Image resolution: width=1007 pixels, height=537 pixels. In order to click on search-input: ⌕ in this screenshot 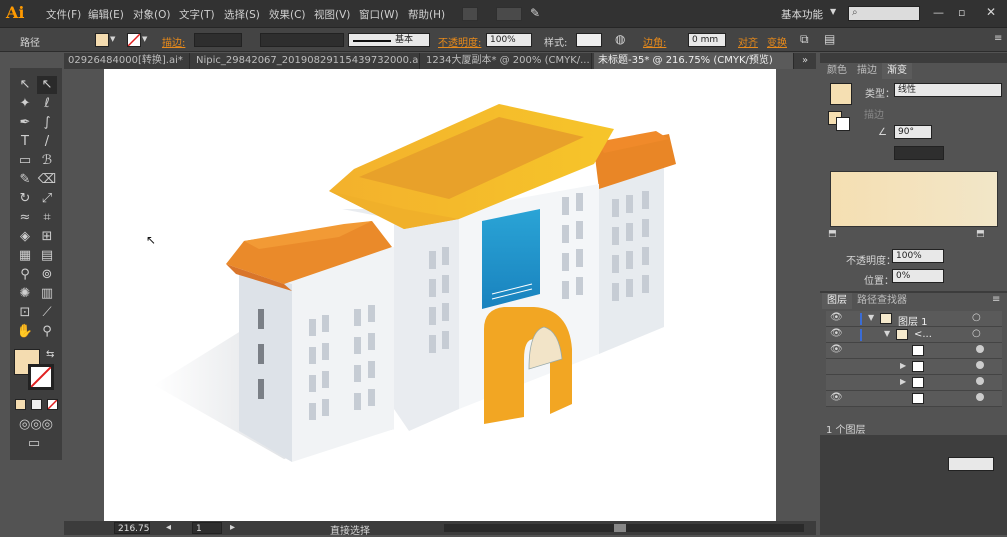, I will do `click(884, 13)`.